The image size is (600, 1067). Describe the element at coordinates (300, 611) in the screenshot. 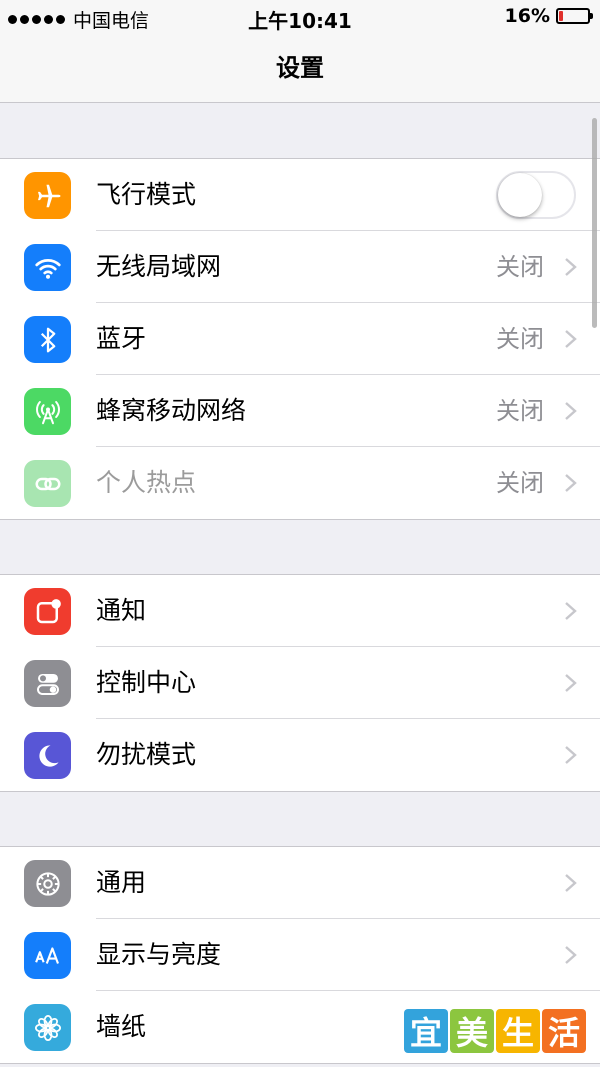

I see `settings-row-notifications: 通知` at that location.